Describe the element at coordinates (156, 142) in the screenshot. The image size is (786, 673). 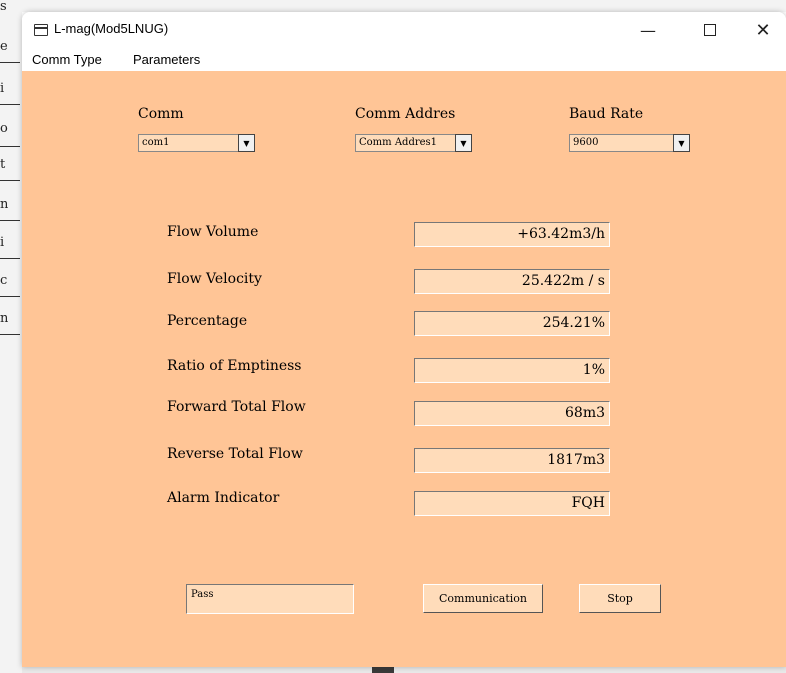
I see `comm-select-value: com1` at that location.